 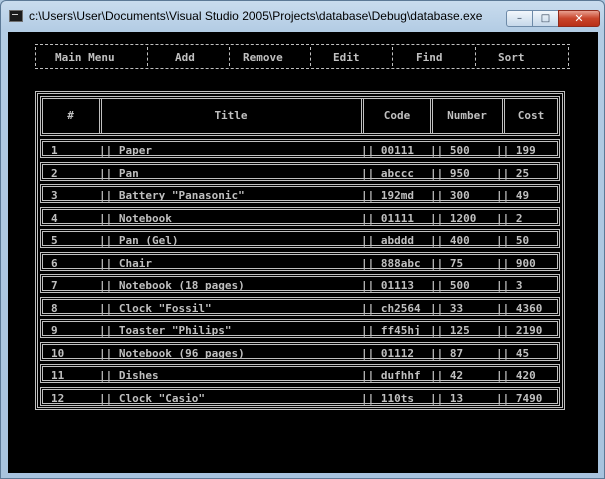 I want to click on menu-item-remove: Remove, so click(x=263, y=57).